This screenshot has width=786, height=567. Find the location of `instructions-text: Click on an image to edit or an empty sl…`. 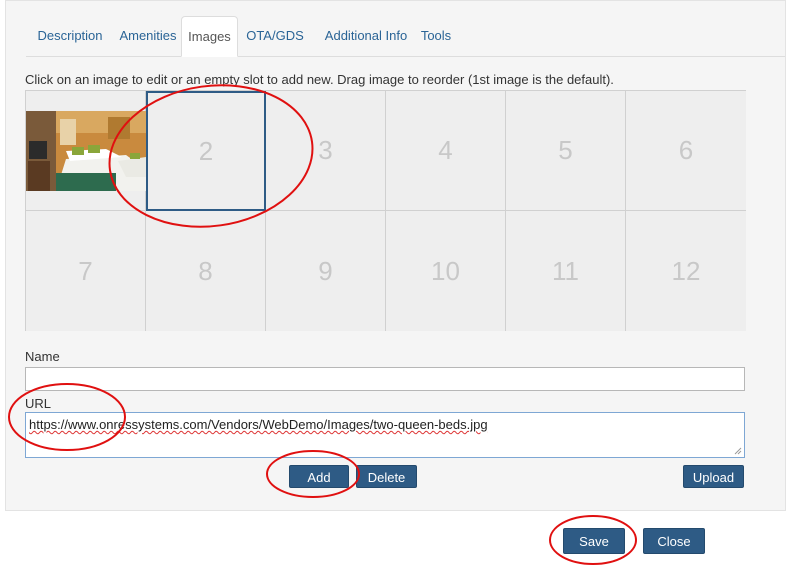

instructions-text: Click on an image to edit or an empty sl… is located at coordinates (319, 79).